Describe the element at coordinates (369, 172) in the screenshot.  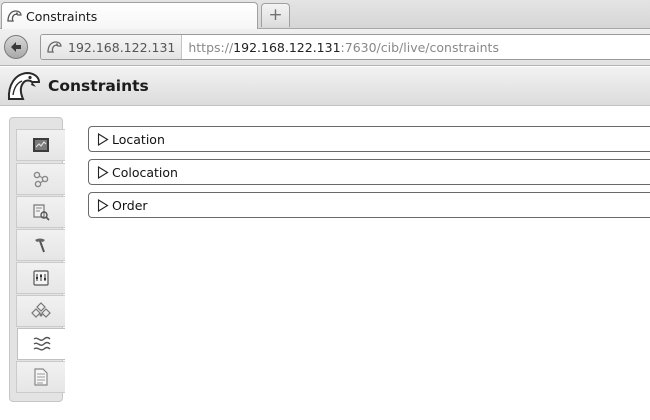
I see `section-colocation: Colocation` at that location.